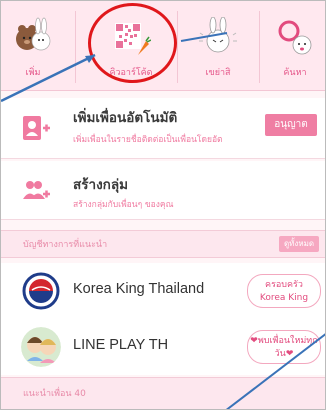  Describe the element at coordinates (41, 347) in the screenshot. I see `line-play-avatar-icon` at that location.